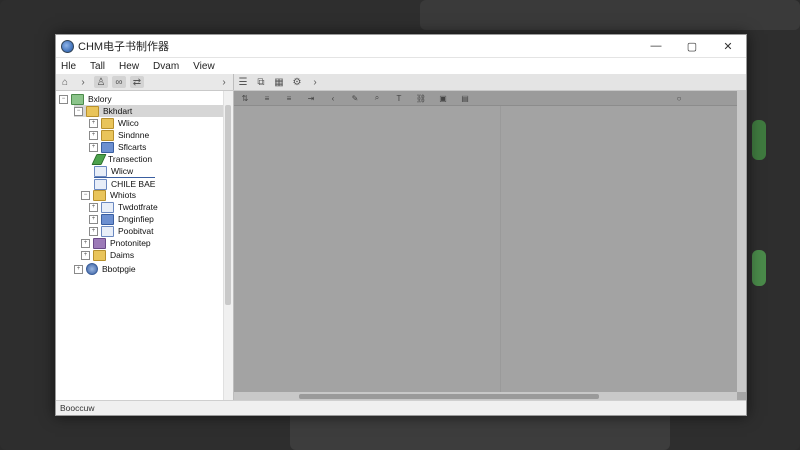  What do you see at coordinates (119, 82) in the screenshot?
I see `link-icon: ∞` at bounding box center [119, 82].